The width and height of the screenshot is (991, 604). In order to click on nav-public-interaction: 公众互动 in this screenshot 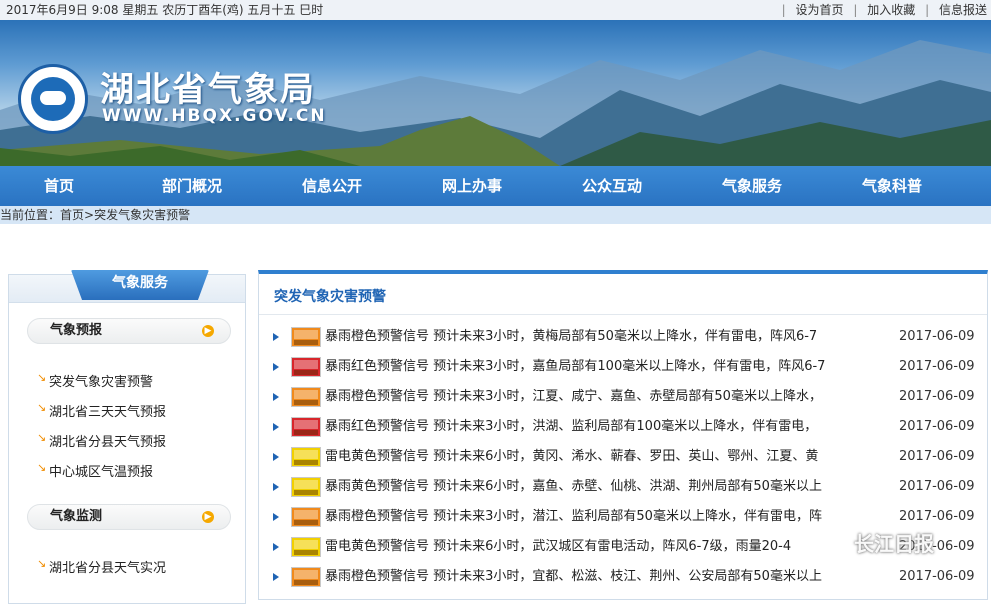, I will do `click(612, 186)`.